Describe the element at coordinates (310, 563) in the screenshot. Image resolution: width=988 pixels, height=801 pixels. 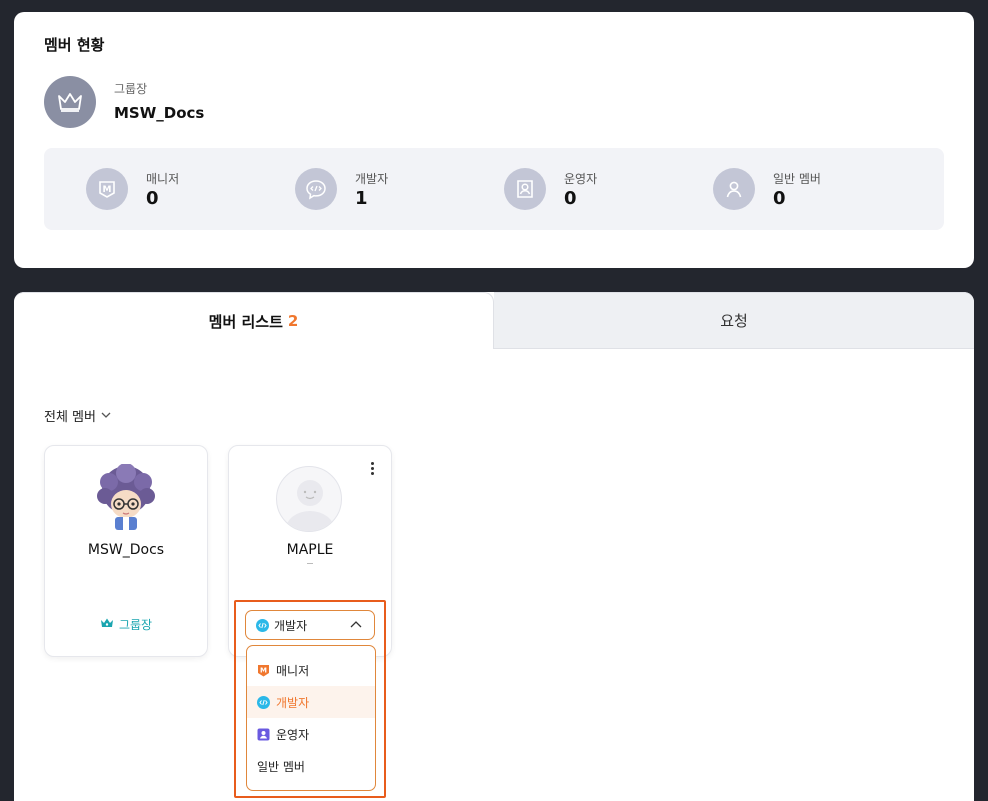
I see `member-detail-placeholder` at that location.